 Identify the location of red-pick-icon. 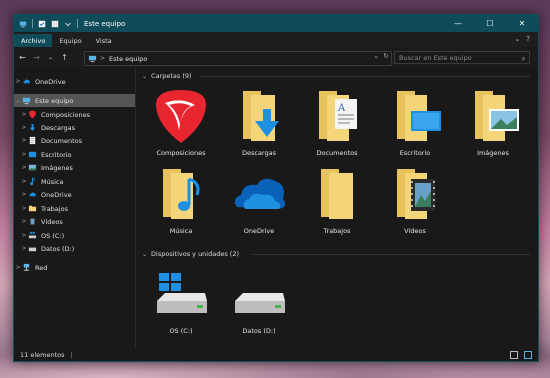
(181, 116).